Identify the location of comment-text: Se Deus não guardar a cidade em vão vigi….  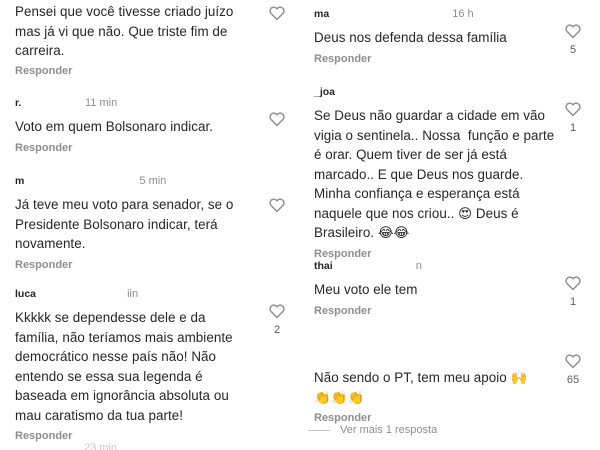
(436, 174).